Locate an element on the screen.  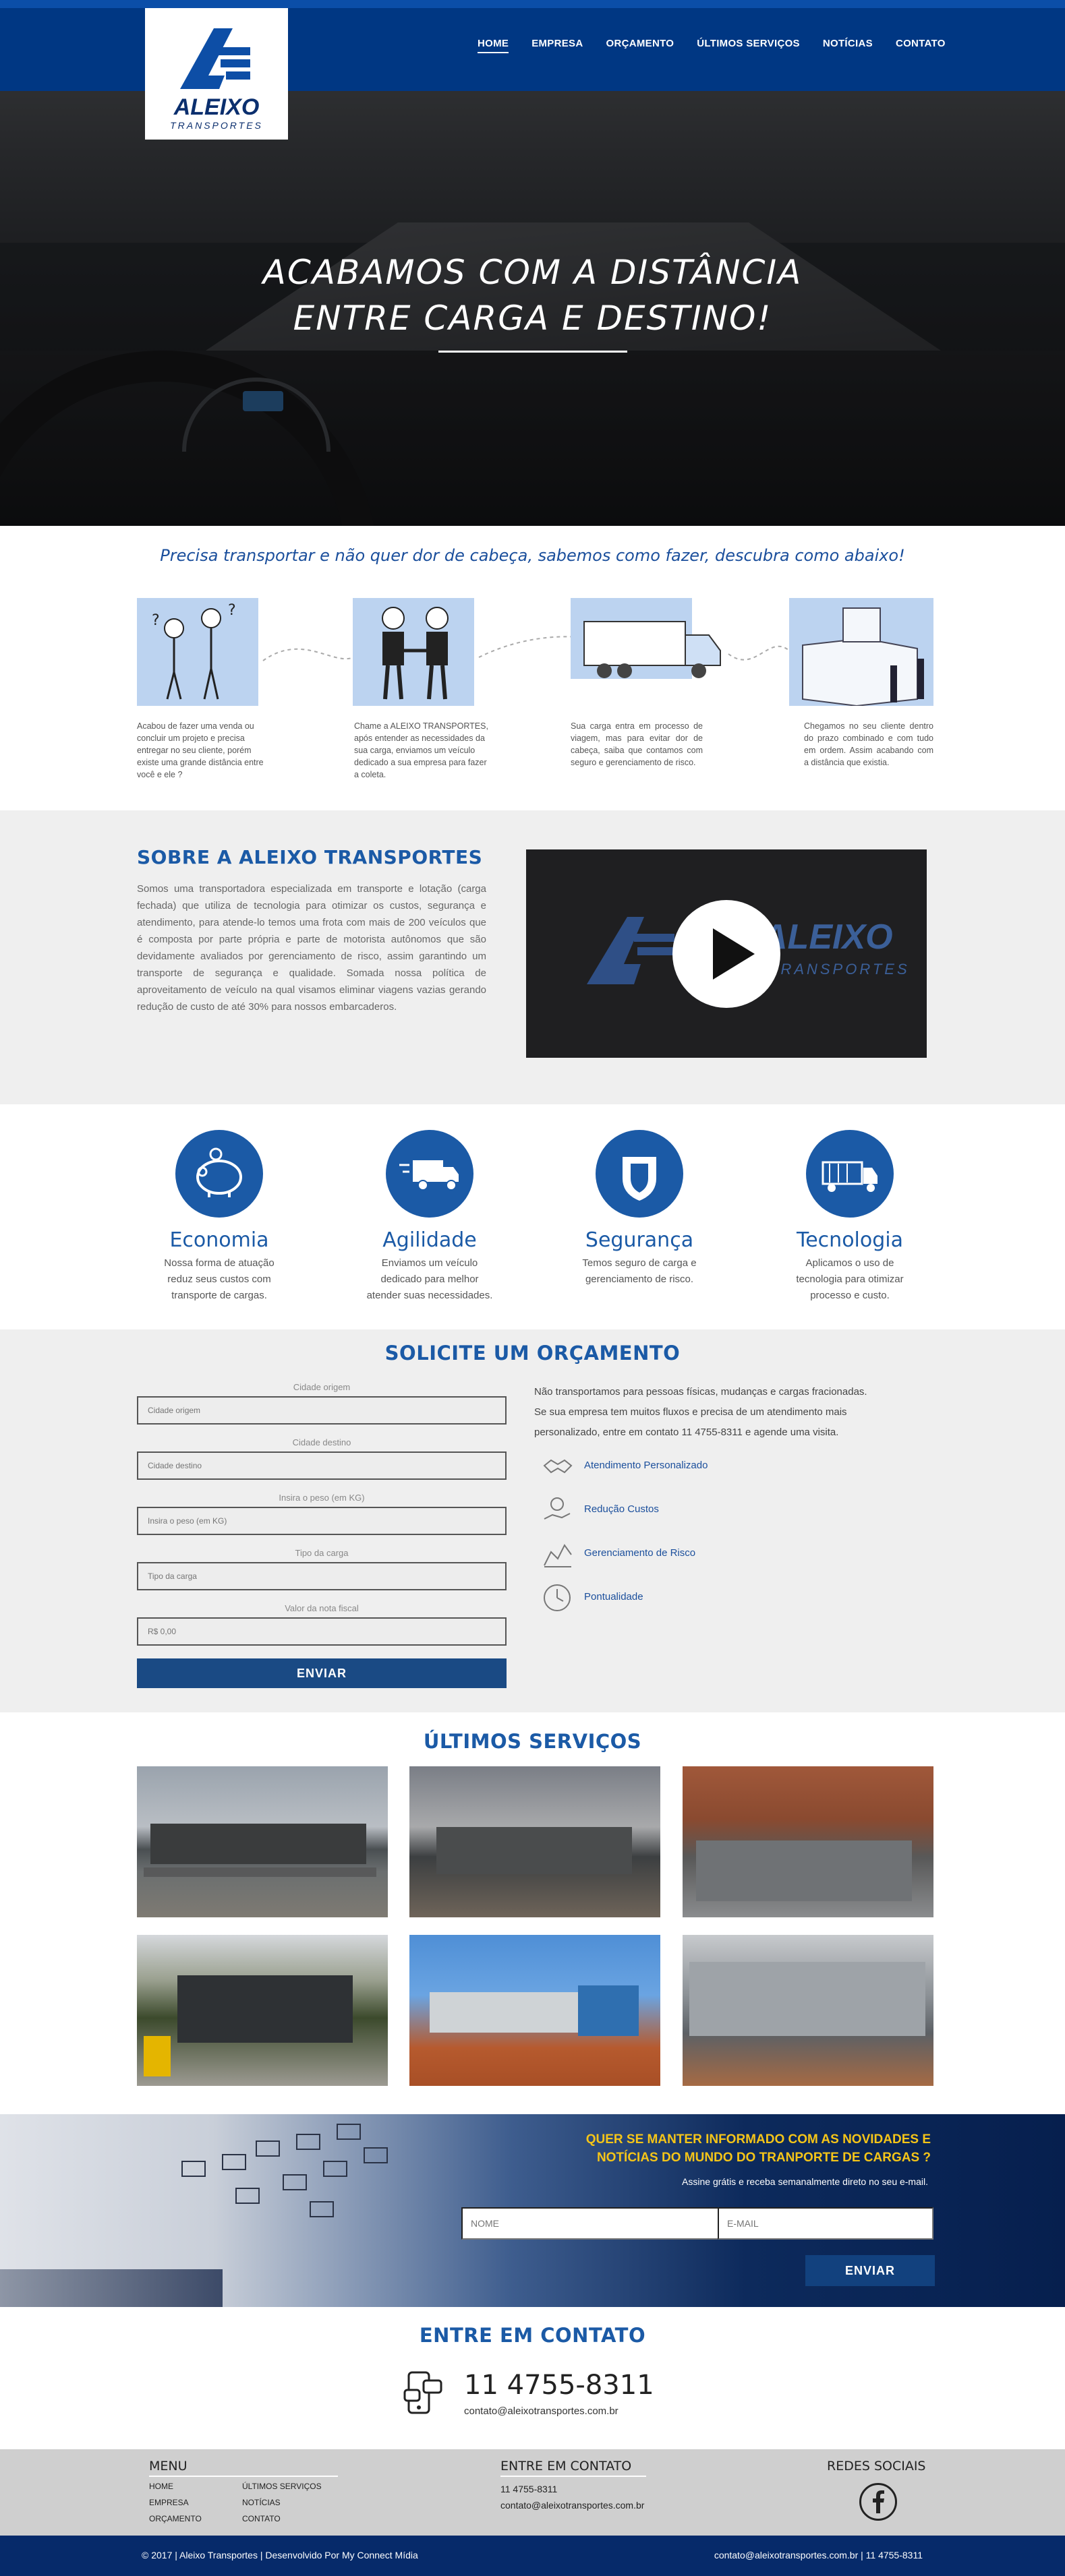
feature-economia-circle is located at coordinates (219, 1174).